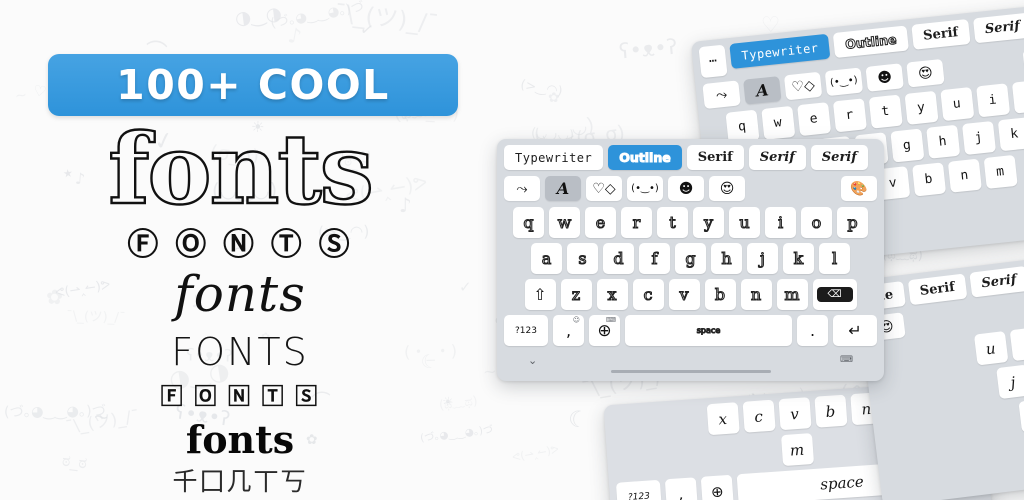 The image size is (1024, 500). I want to click on key-d: d, so click(618, 258).